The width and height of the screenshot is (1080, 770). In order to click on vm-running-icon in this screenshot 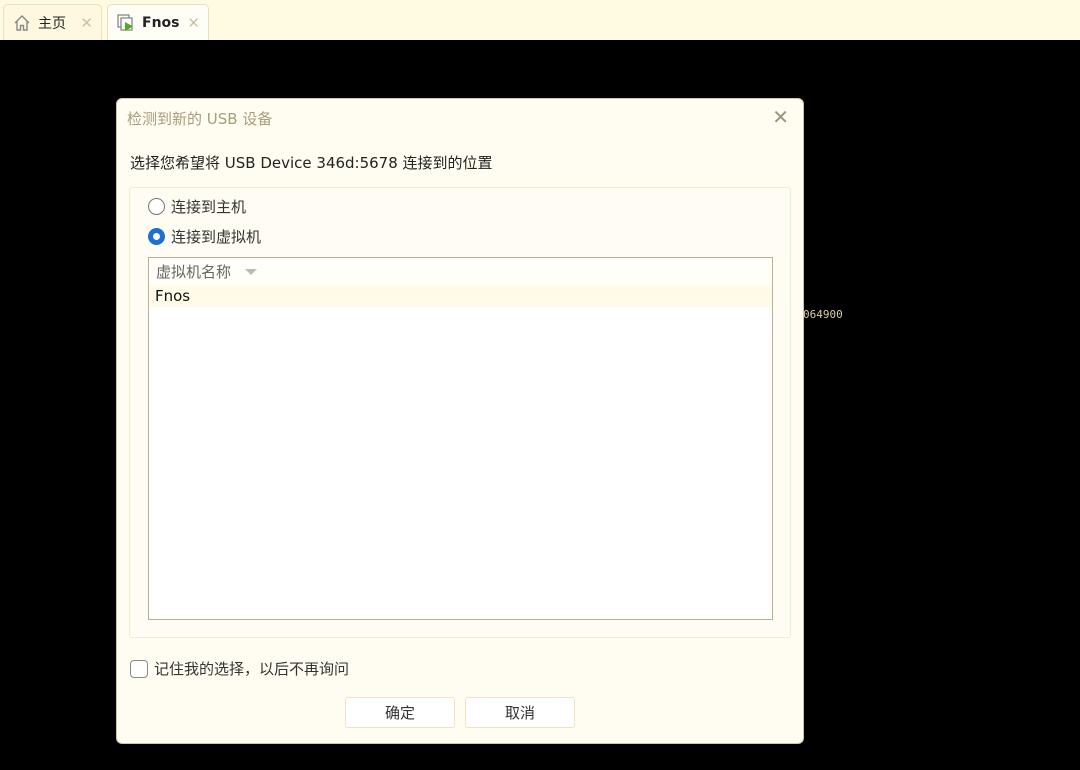, I will do `click(126, 23)`.